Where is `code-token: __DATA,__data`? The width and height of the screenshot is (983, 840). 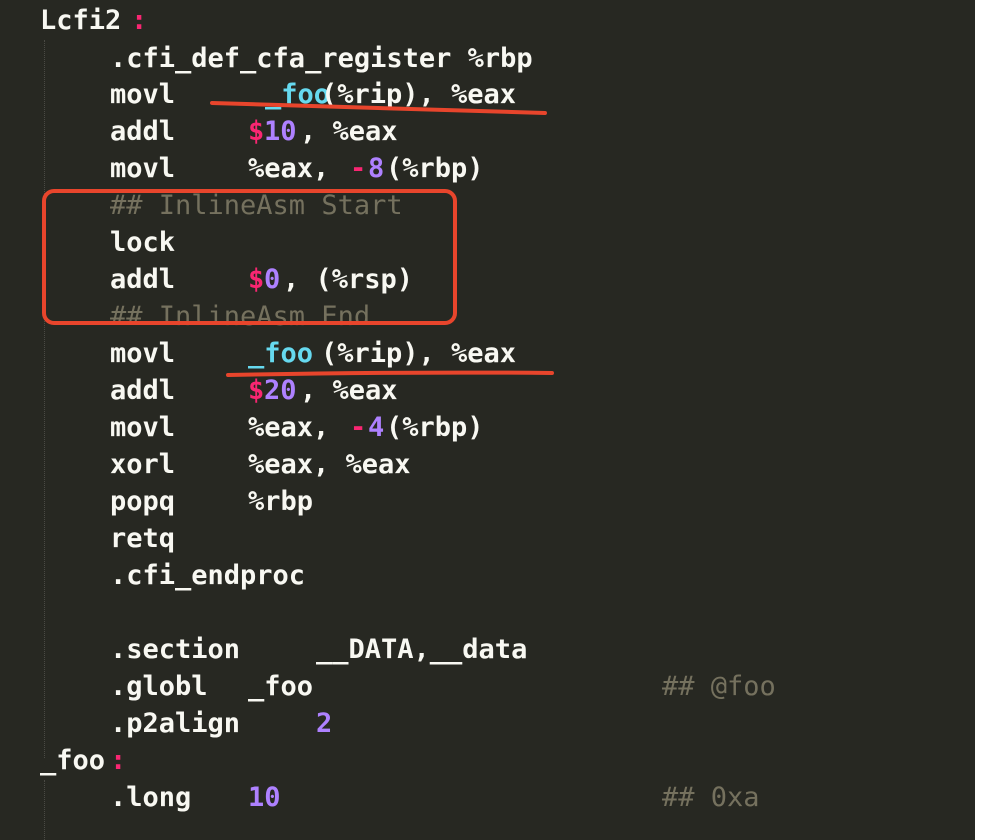 code-token: __DATA,__data is located at coordinates (422, 649).